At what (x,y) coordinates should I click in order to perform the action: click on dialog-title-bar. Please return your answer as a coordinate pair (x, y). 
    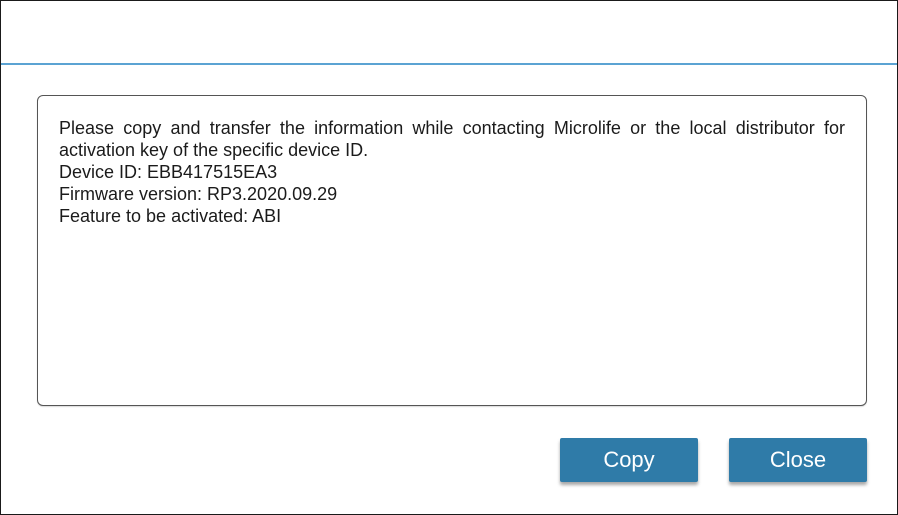
    Looking at the image, I should click on (449, 32).